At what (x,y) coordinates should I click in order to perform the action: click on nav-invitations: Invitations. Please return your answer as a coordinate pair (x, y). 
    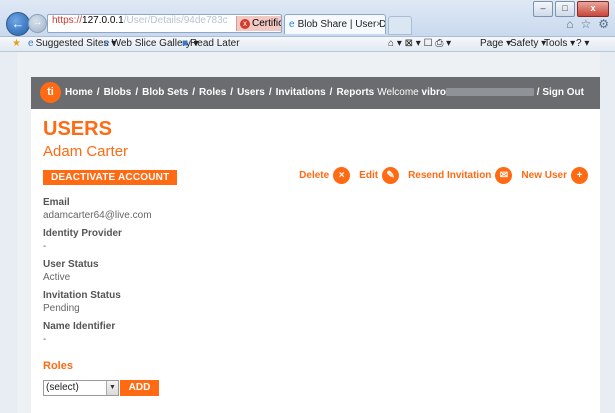
    Looking at the image, I should click on (301, 92).